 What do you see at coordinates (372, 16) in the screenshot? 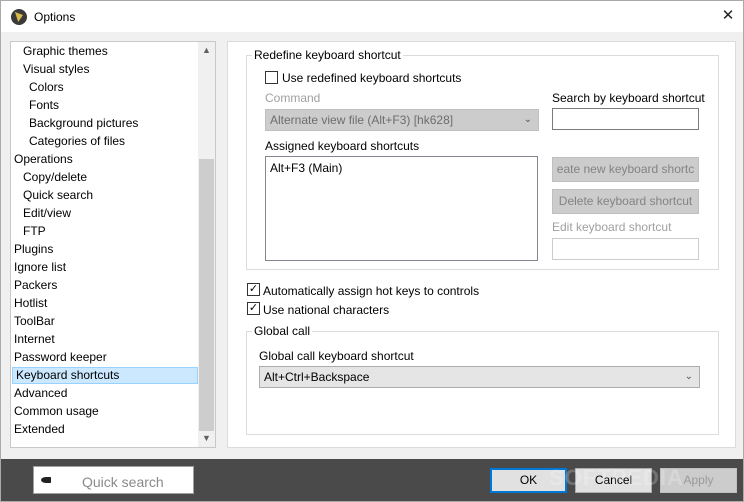
I see `title-bar: Options ✕` at bounding box center [372, 16].